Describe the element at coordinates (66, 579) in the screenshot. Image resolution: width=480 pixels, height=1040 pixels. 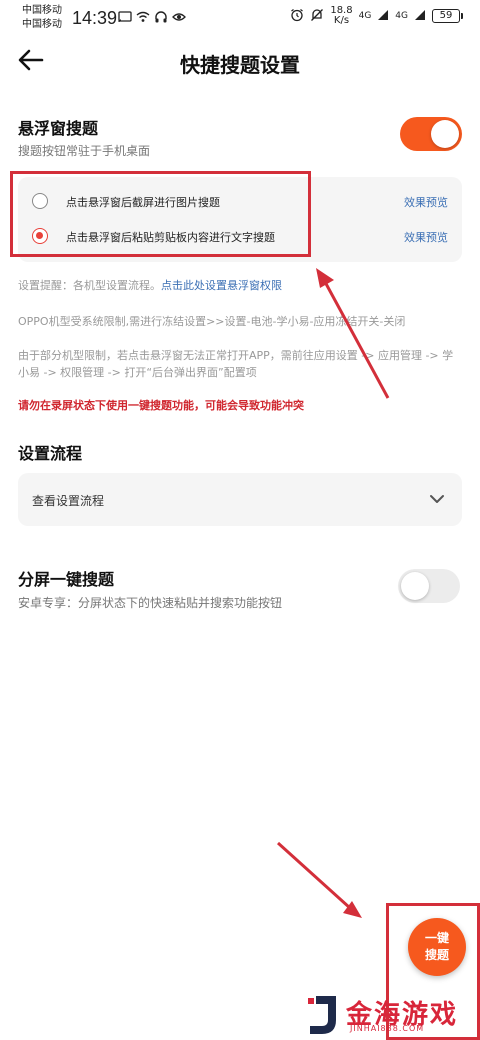
I see `split-section-title: 分屏一键搜题` at that location.